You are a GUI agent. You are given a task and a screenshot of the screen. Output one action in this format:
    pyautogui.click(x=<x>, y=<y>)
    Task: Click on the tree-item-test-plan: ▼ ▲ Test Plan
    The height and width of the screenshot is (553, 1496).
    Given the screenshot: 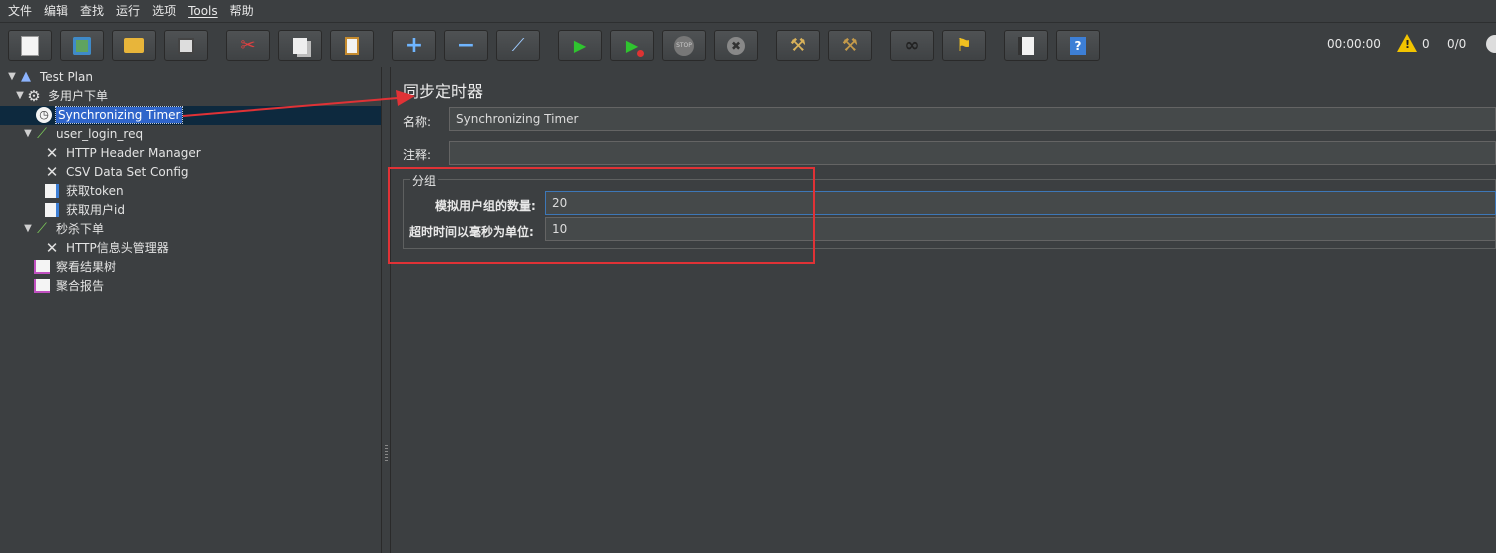 What is the action you would take?
    pyautogui.click(x=50, y=76)
    